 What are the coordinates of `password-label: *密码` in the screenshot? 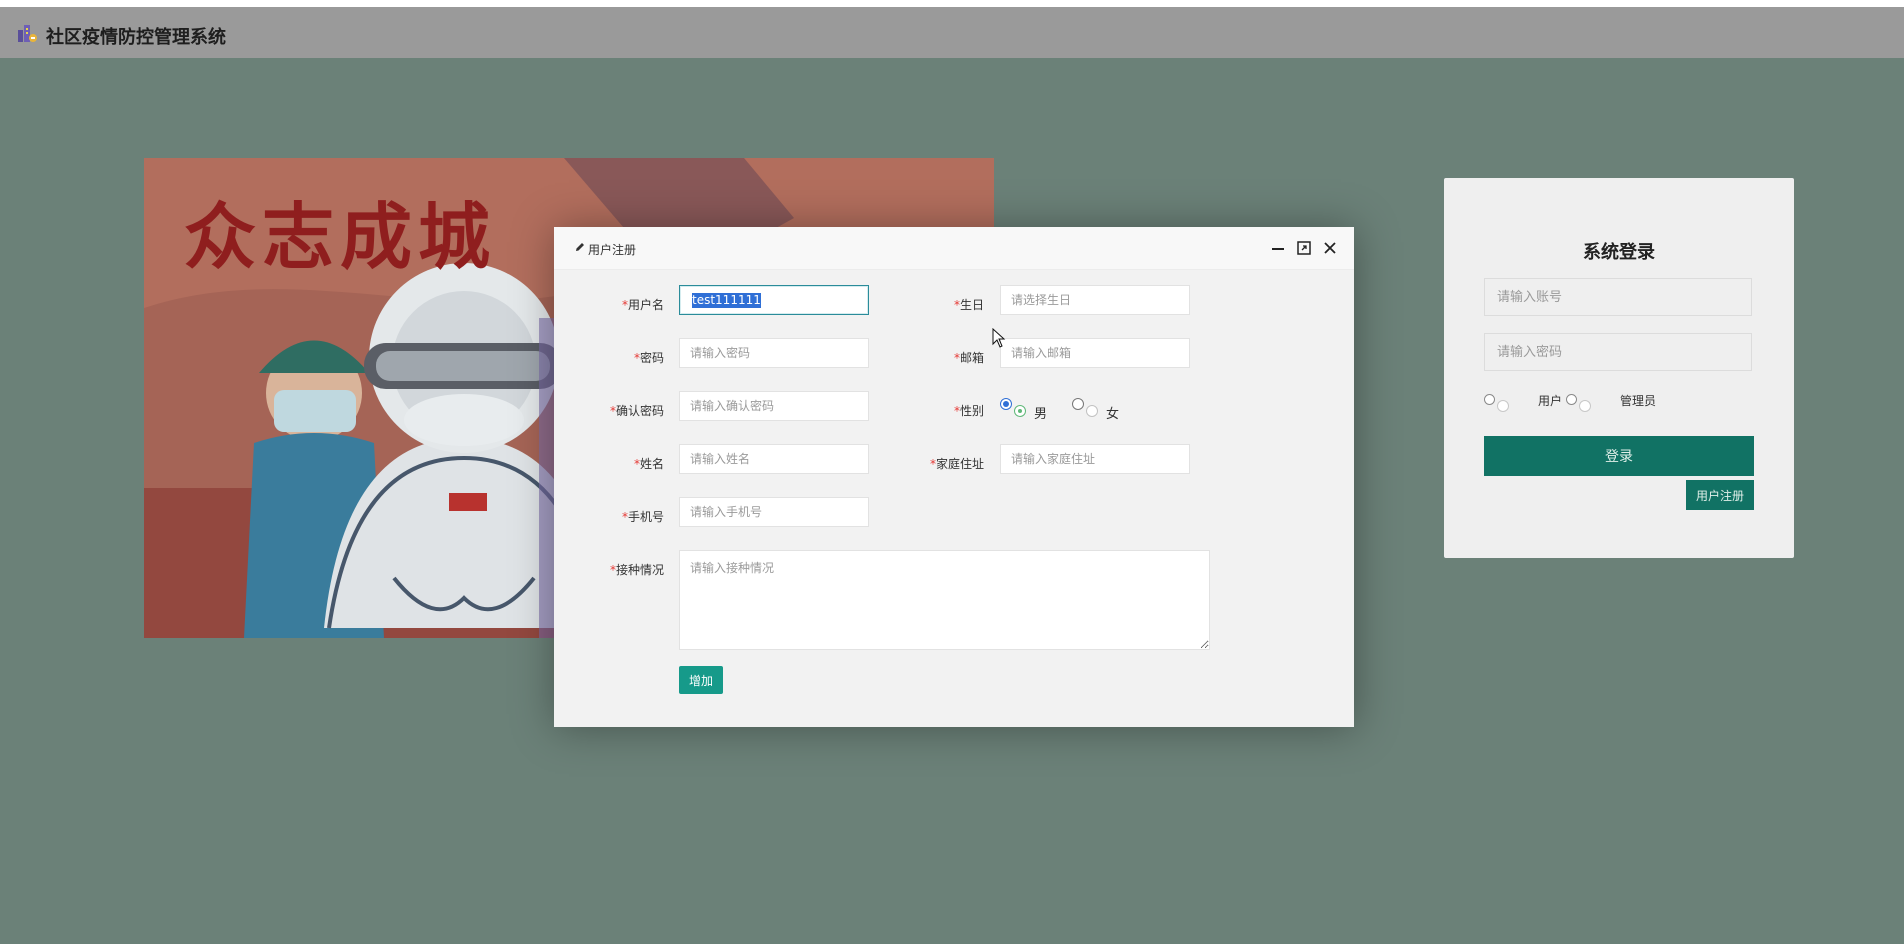 It's located at (648, 358).